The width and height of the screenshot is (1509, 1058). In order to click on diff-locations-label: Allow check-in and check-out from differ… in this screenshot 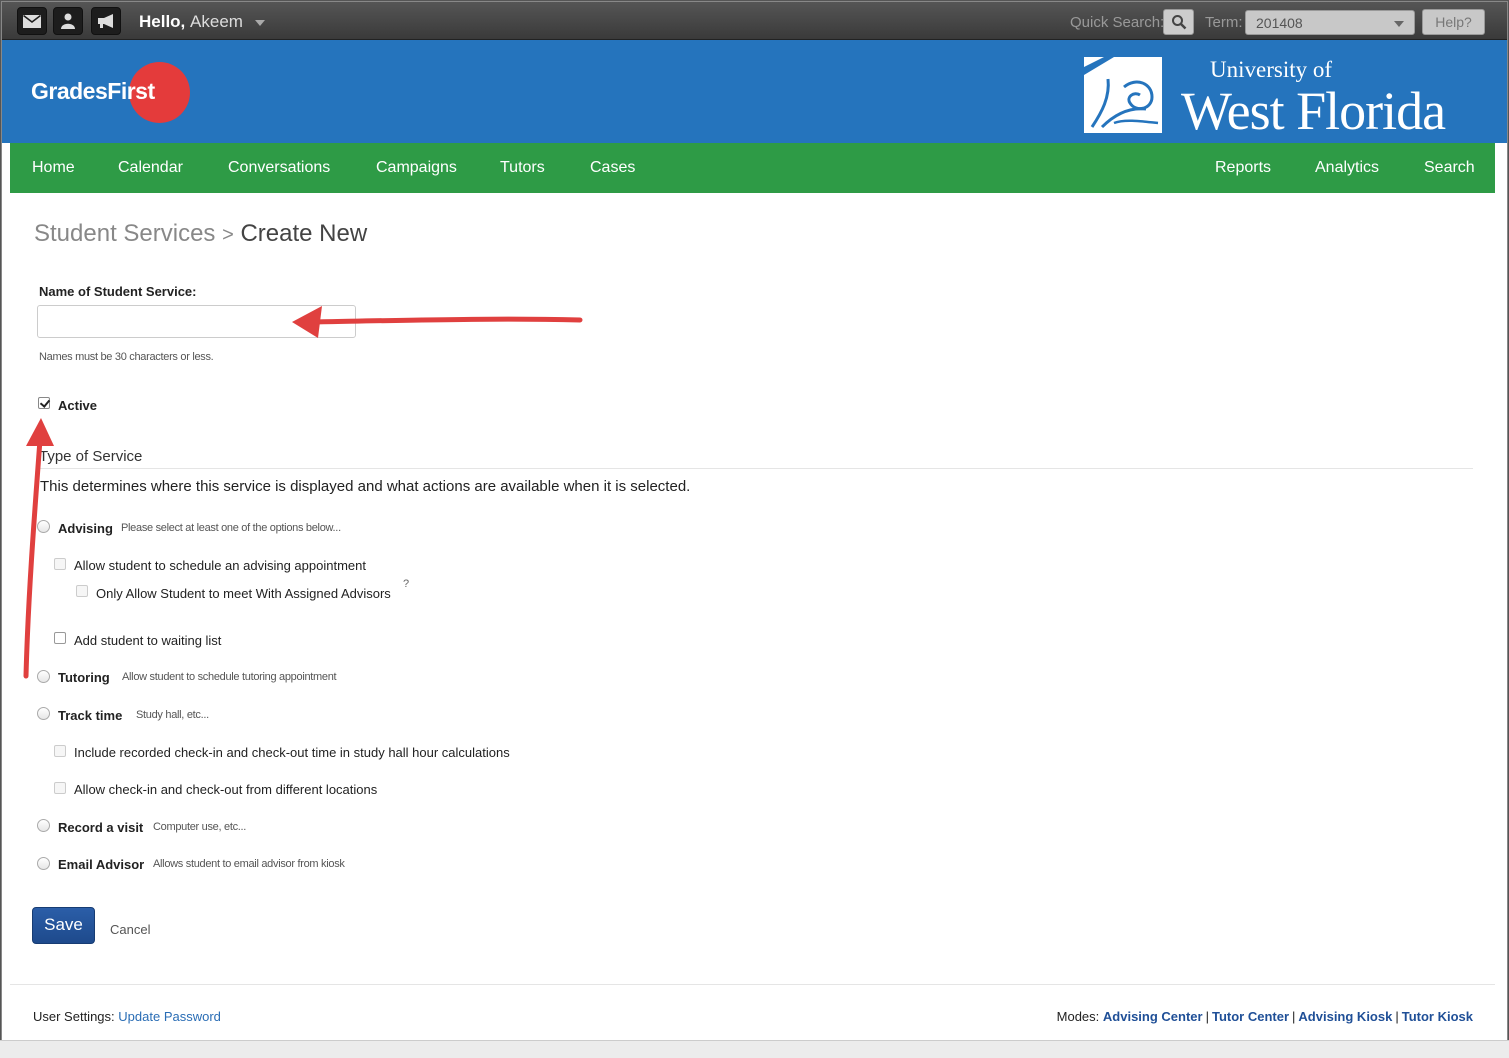, I will do `click(226, 789)`.